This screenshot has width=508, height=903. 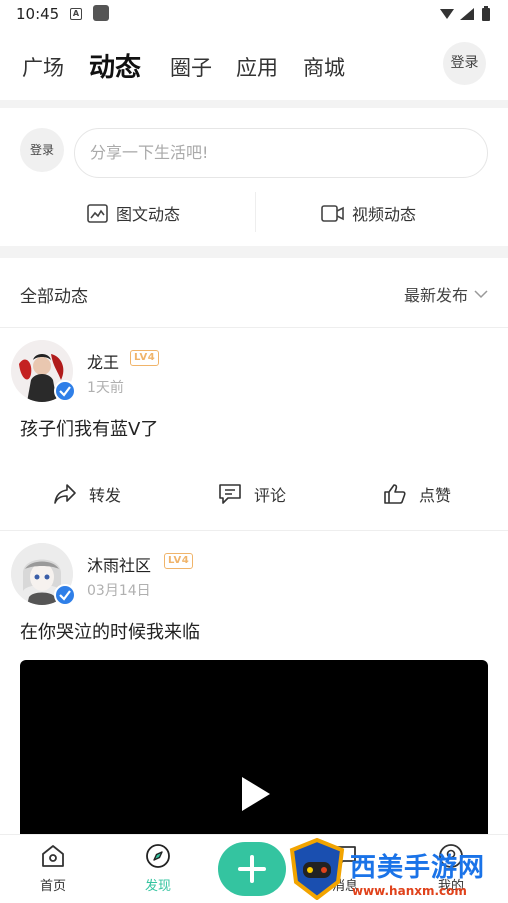 I want to click on image-post-label: 图文动态, so click(x=148, y=214).